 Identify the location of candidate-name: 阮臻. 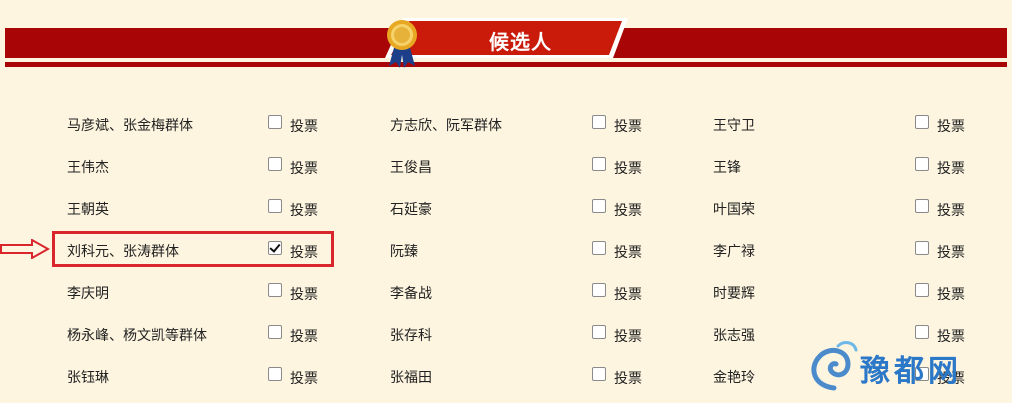
(404, 252).